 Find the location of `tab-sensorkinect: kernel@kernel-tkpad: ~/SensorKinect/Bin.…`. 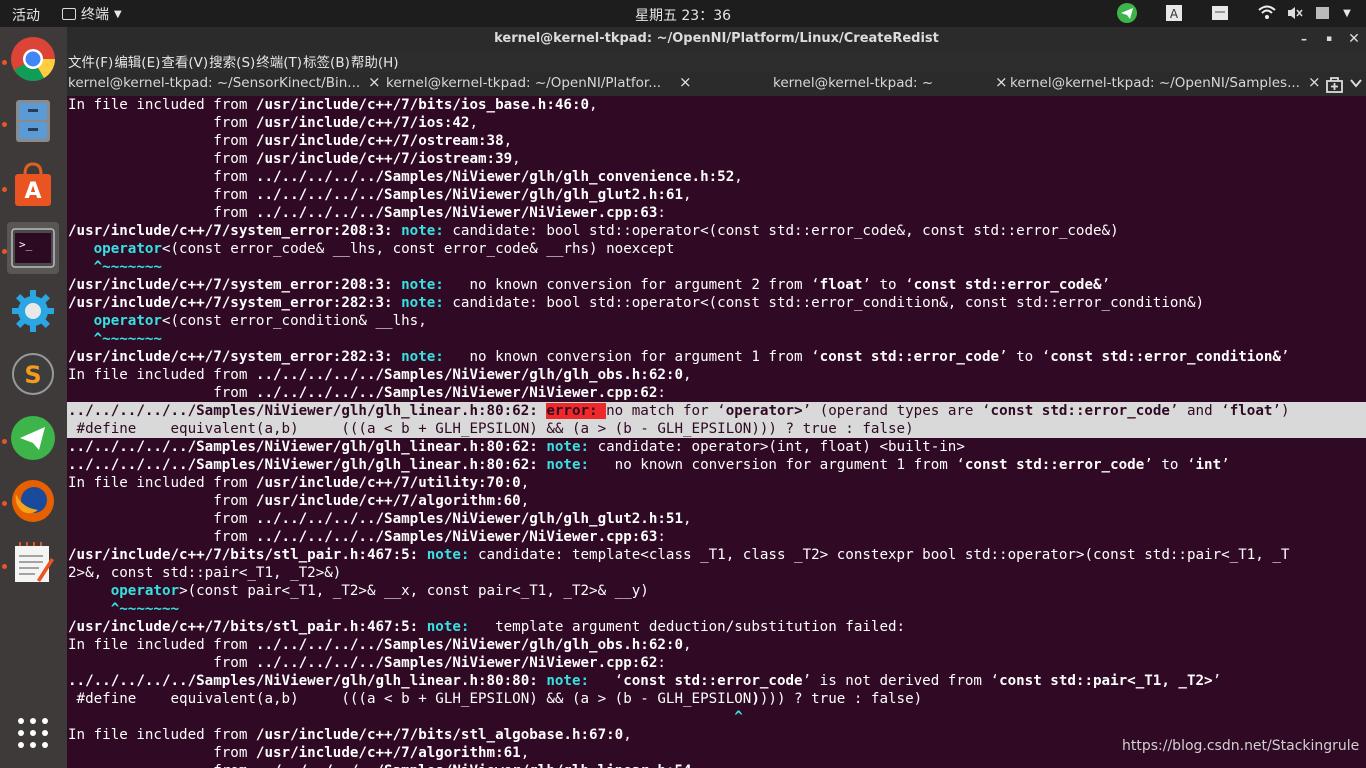

tab-sensorkinect: kernel@kernel-tkpad: ~/SensorKinect/Bin.… is located at coordinates (217, 84).